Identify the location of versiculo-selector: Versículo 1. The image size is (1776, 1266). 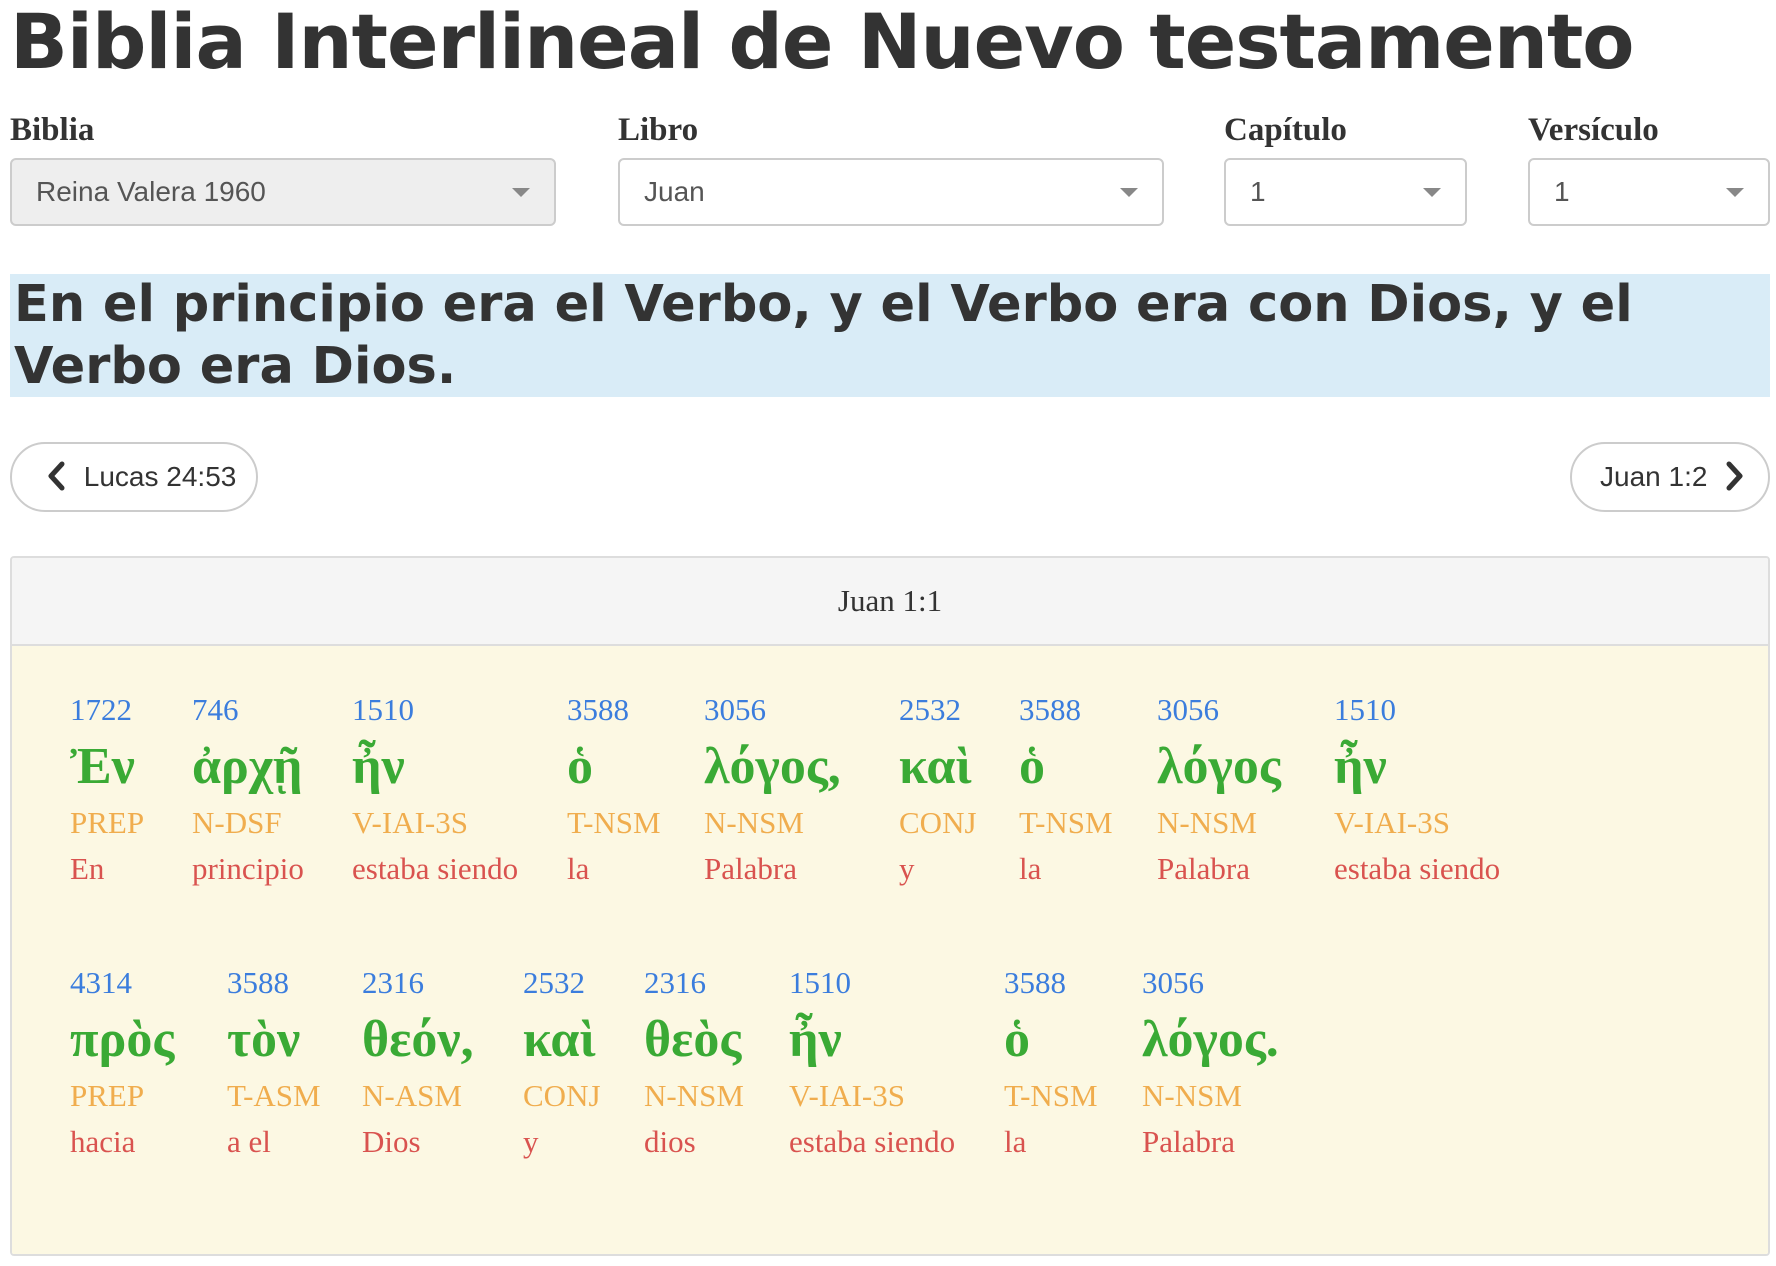
(1649, 167).